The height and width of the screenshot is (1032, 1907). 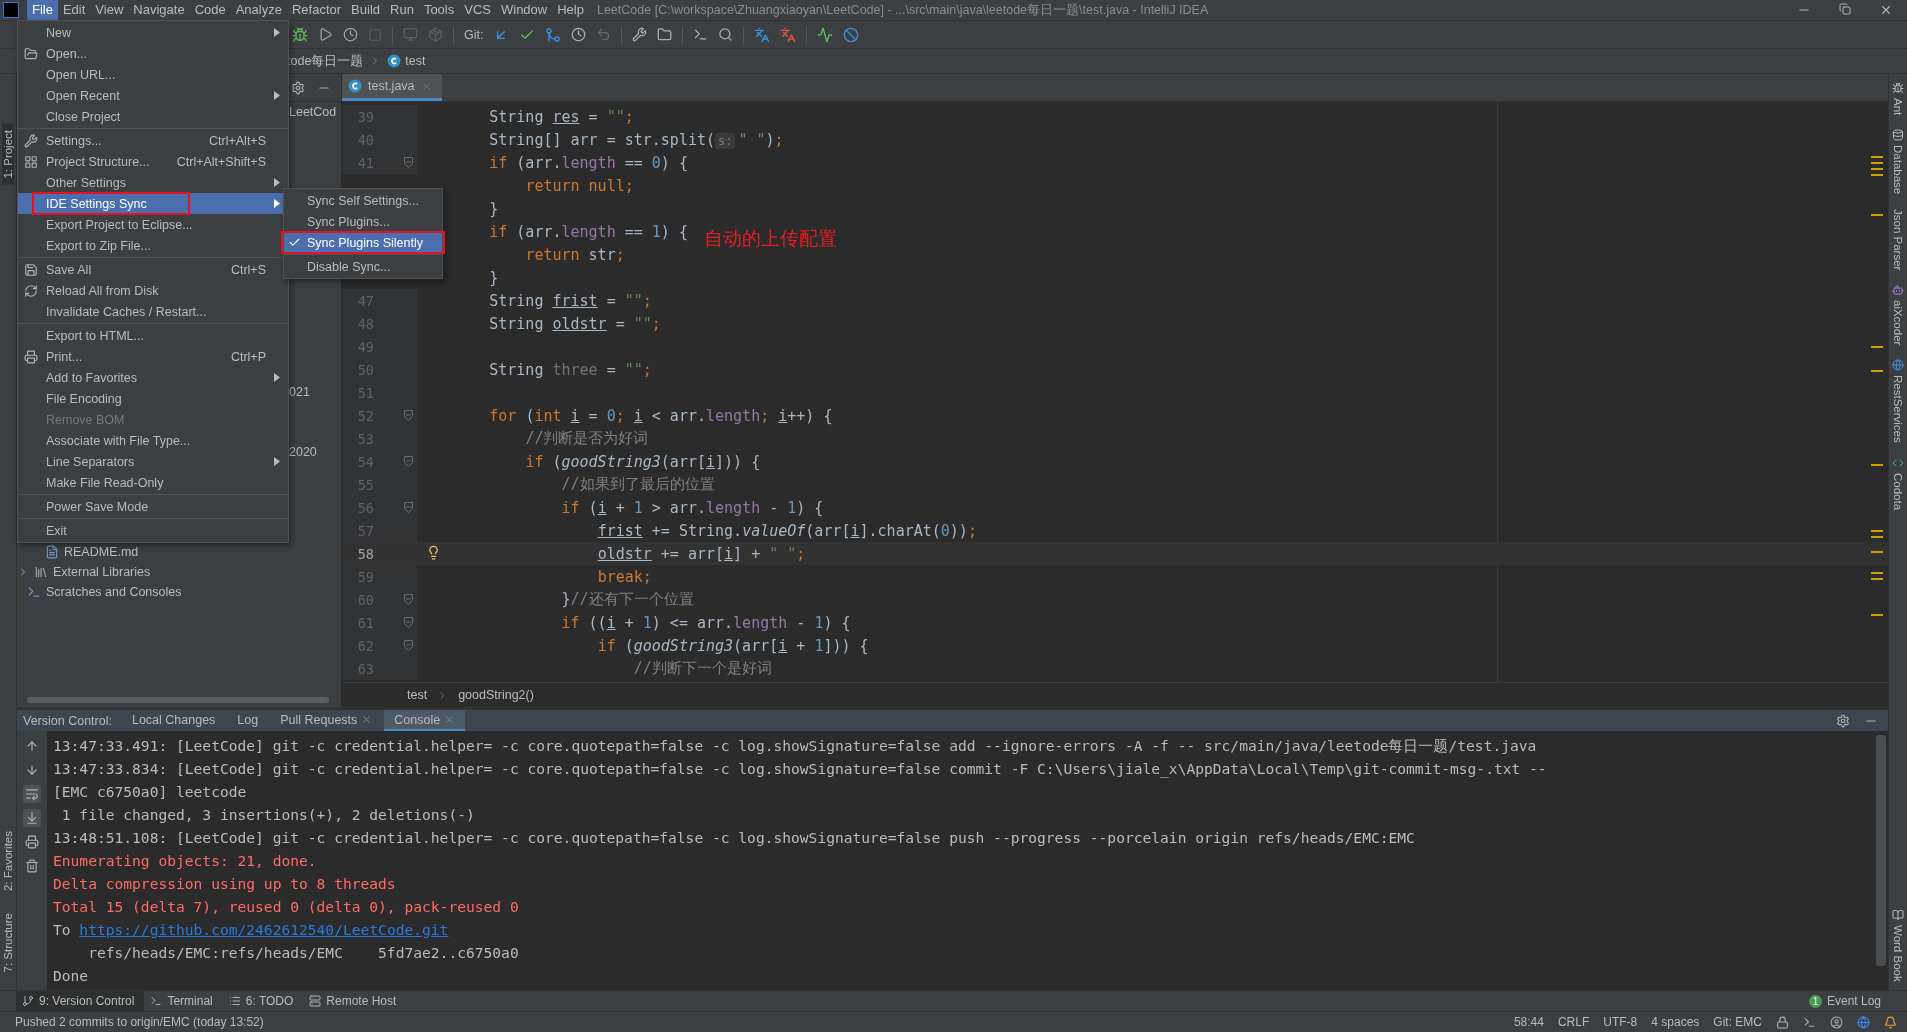 What do you see at coordinates (661, 415) in the screenshot?
I see `code-line: for (int i = 0; i < arr.length; i++) {` at bounding box center [661, 415].